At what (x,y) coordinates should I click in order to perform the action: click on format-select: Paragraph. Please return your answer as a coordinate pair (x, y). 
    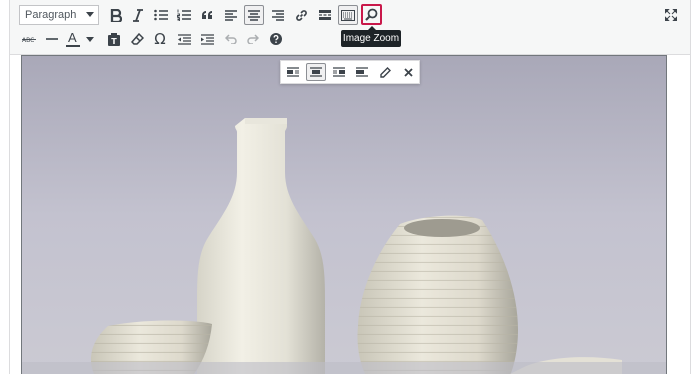
    Looking at the image, I should click on (59, 15).